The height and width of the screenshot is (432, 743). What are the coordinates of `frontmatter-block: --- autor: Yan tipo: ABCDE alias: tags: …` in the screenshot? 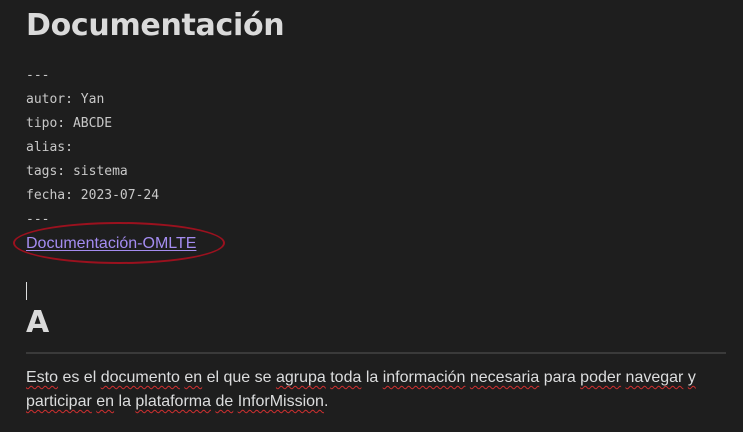 It's located at (92, 148).